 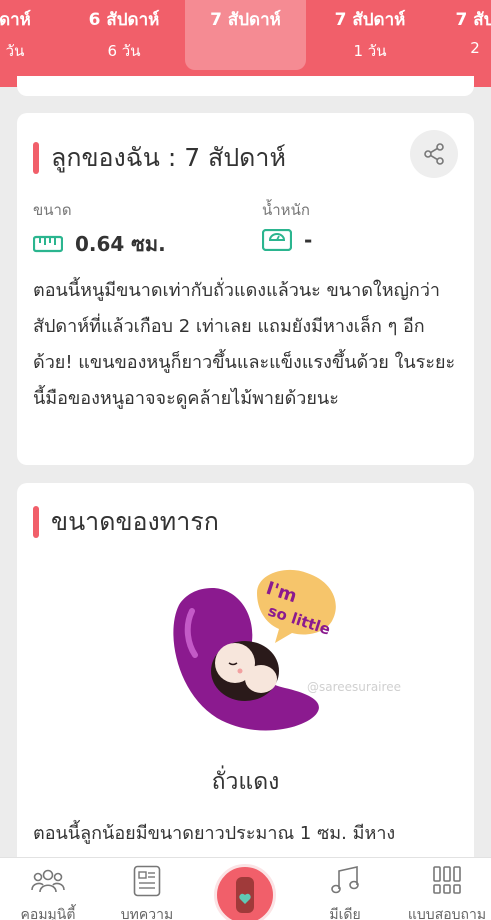 I want to click on week-tab: 7 สัป 2, so click(x=465, y=35).